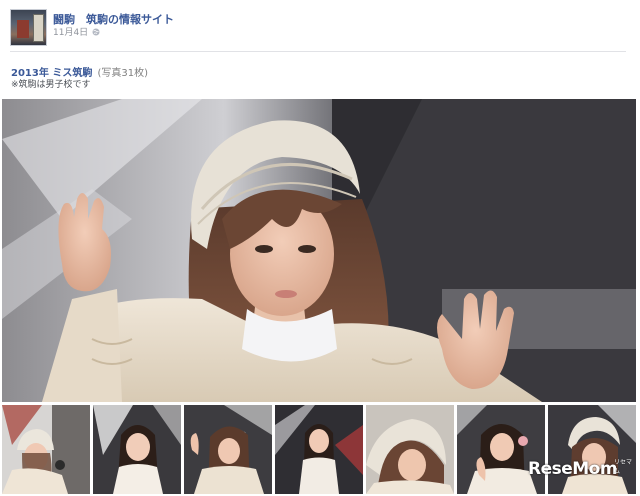  Describe the element at coordinates (320, 29) in the screenshot. I see `post-header: 闘駒 筑駒の情報サイト 11月4日` at that location.